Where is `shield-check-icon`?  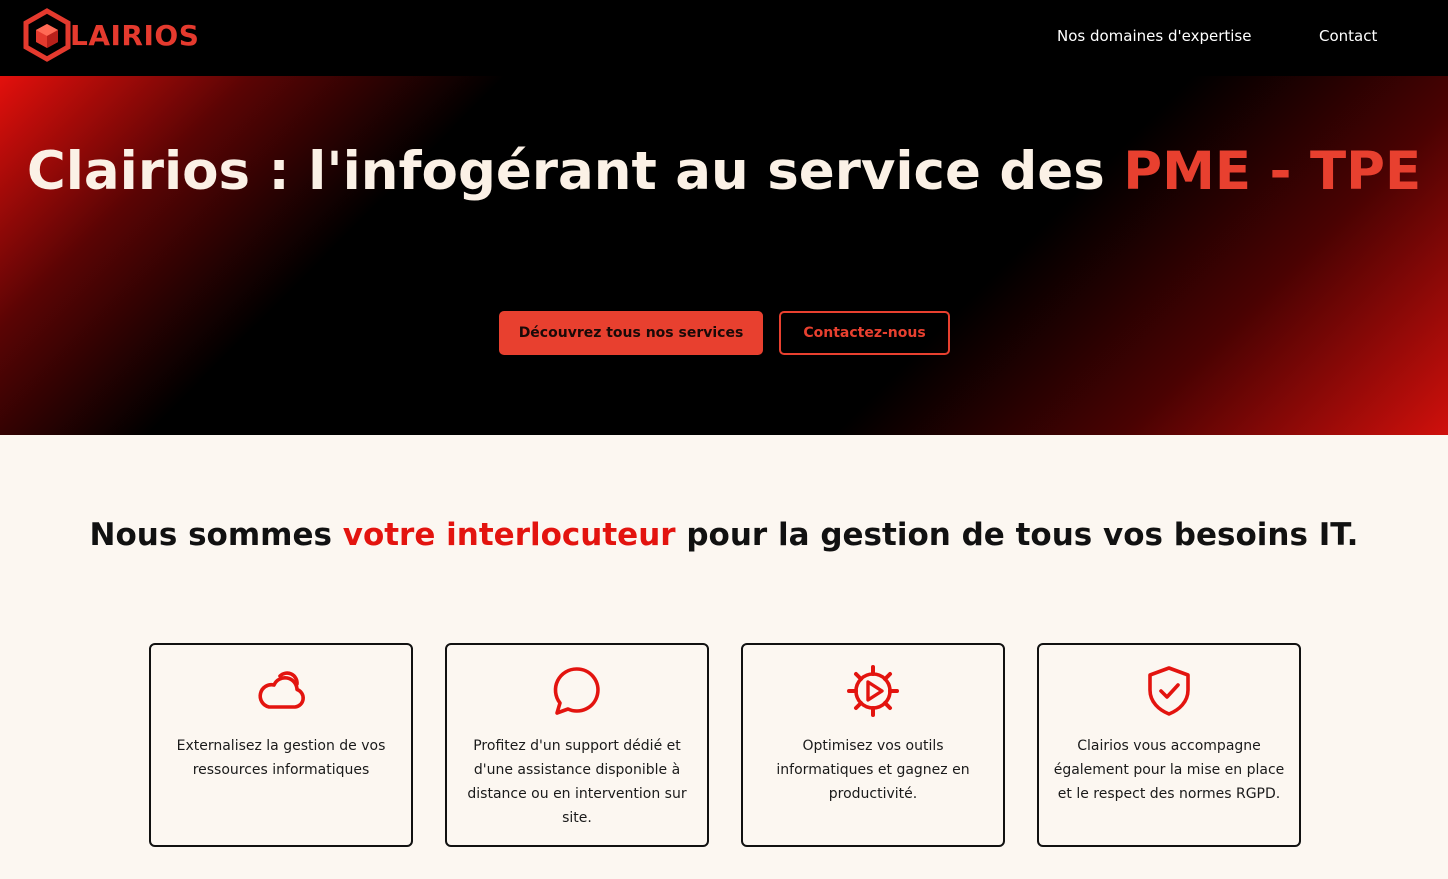 shield-check-icon is located at coordinates (1169, 691).